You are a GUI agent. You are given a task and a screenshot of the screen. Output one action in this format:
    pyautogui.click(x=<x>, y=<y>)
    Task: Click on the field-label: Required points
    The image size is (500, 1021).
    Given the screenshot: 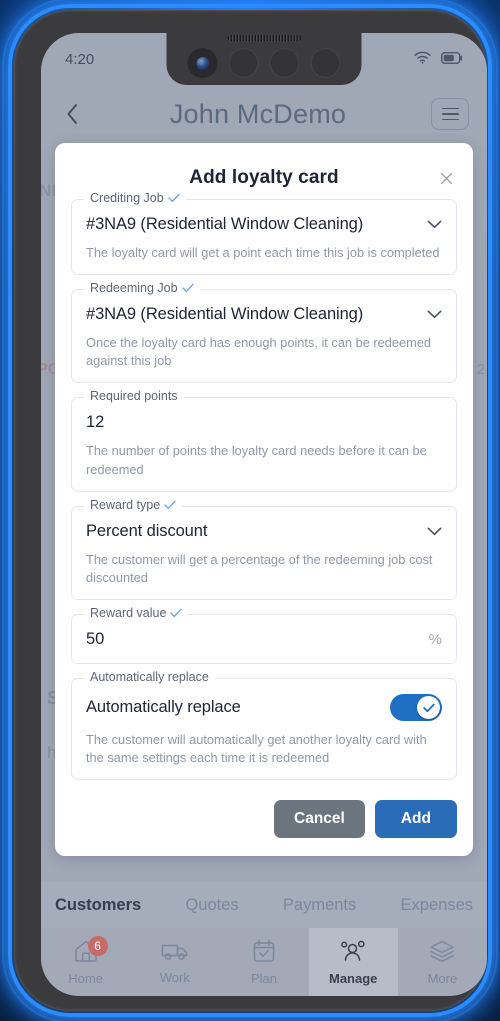 What is the action you would take?
    pyautogui.click(x=134, y=396)
    